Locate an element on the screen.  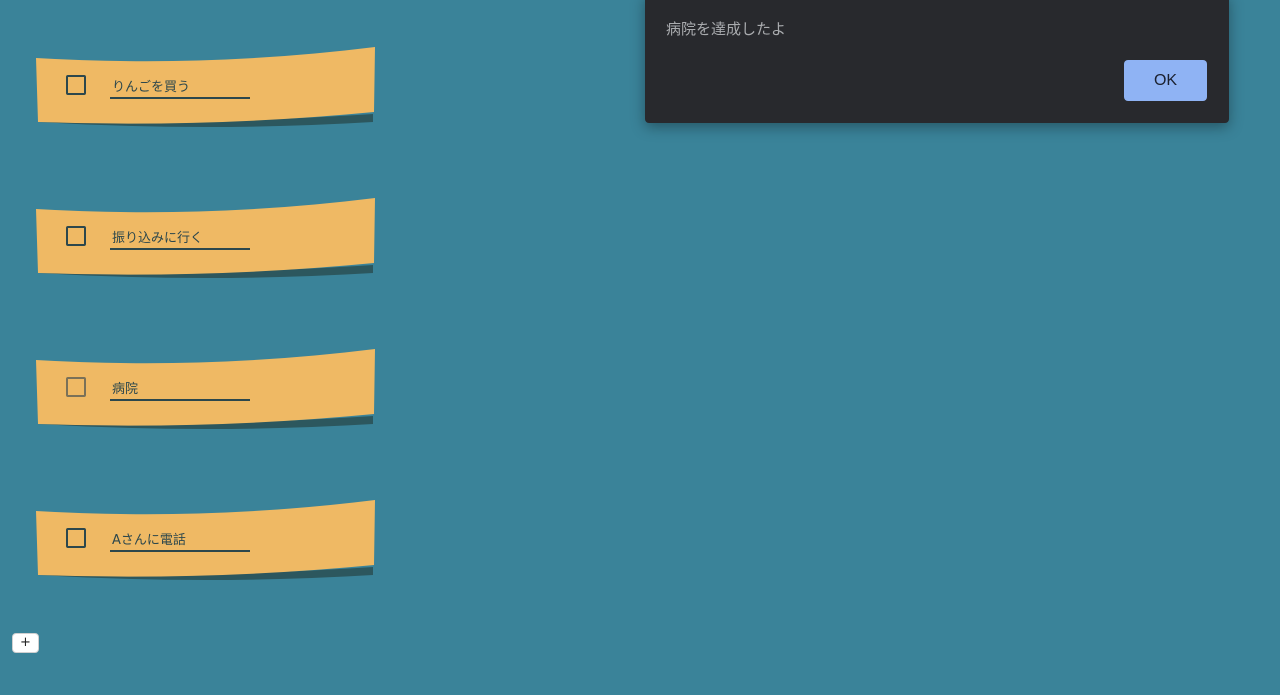
task-input: Aさんに電話 is located at coordinates (180, 542).